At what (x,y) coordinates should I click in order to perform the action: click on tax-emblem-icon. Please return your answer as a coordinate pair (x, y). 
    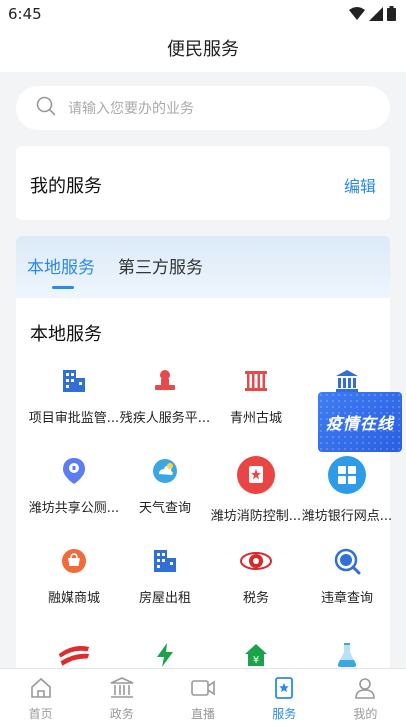
    Looking at the image, I should click on (256, 561).